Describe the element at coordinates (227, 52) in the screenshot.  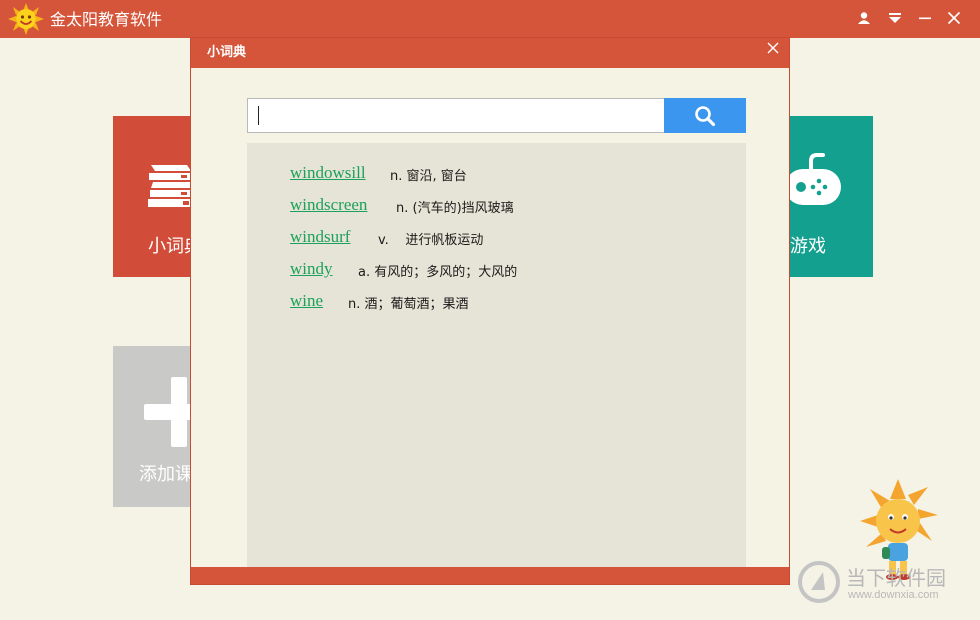
I see `dialog-title: 小词典` at that location.